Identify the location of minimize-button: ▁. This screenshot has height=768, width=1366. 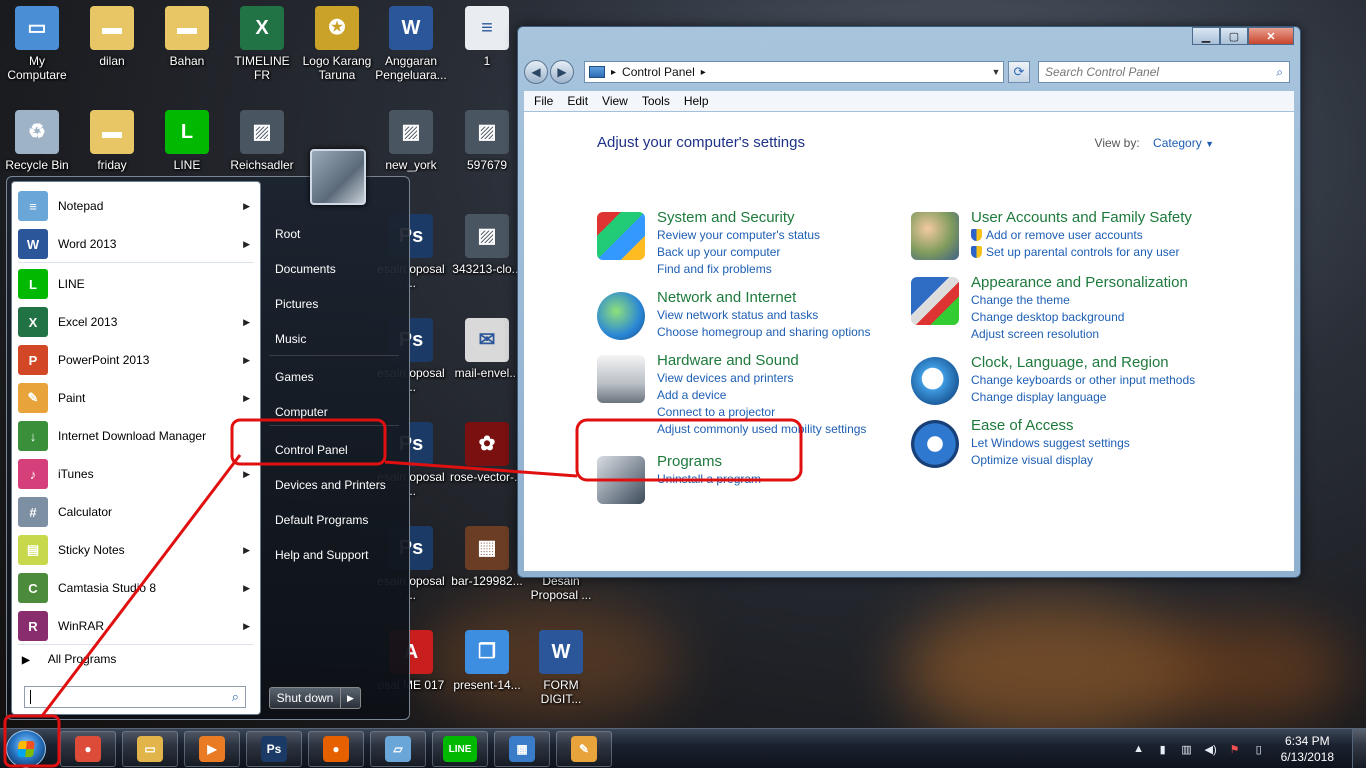
(1206, 36).